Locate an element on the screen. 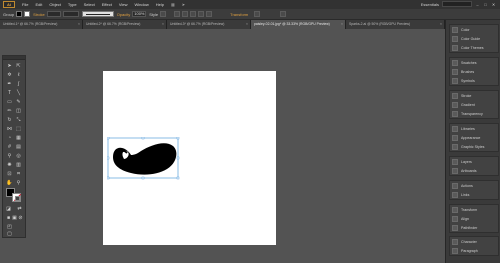 The height and width of the screenshot is (263, 500). panel-appearance: Appearance is located at coordinates (474, 137).